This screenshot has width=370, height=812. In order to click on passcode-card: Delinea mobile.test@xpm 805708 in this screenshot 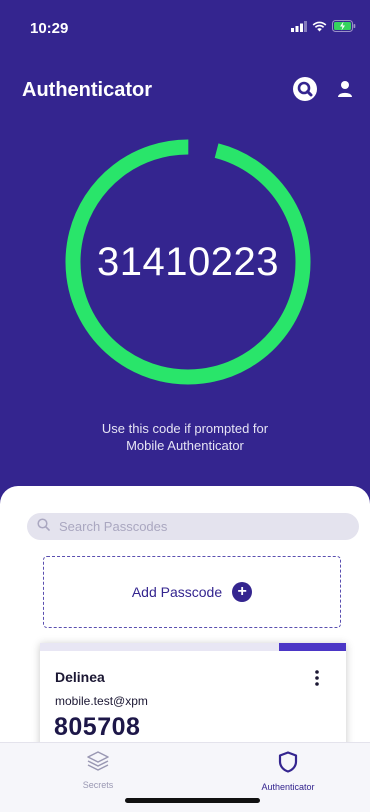, I will do `click(193, 698)`.